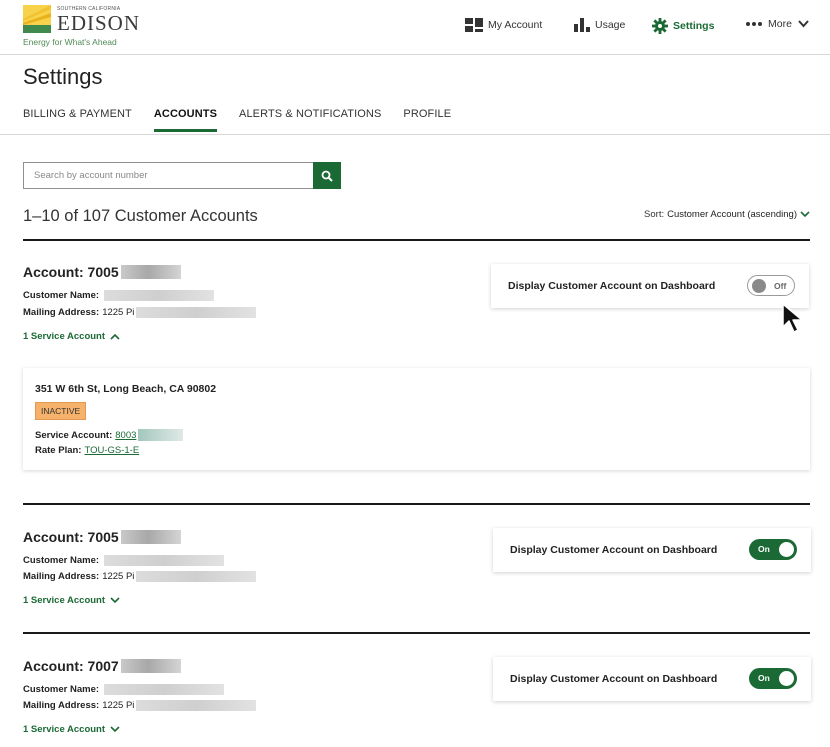  What do you see at coordinates (126, 389) in the screenshot?
I see `service-address: 351 W 6th St, Long Beach, CA 90802` at bounding box center [126, 389].